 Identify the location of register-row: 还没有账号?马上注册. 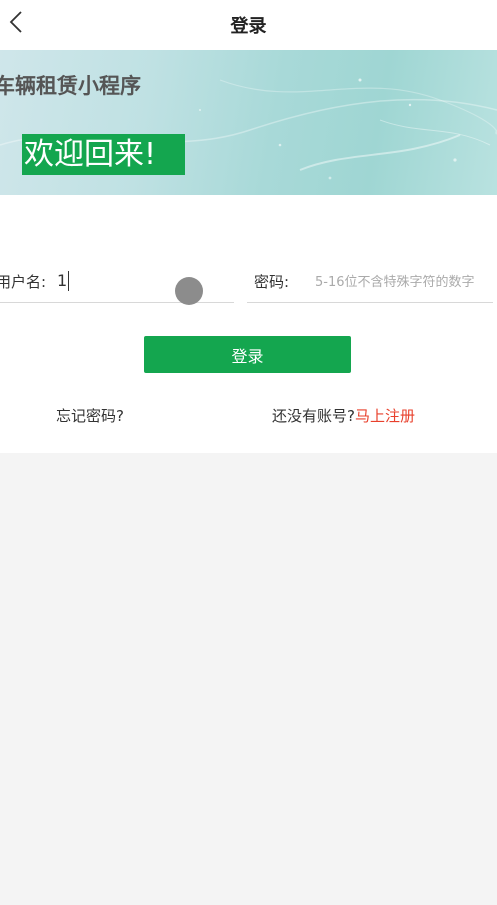
(343, 415).